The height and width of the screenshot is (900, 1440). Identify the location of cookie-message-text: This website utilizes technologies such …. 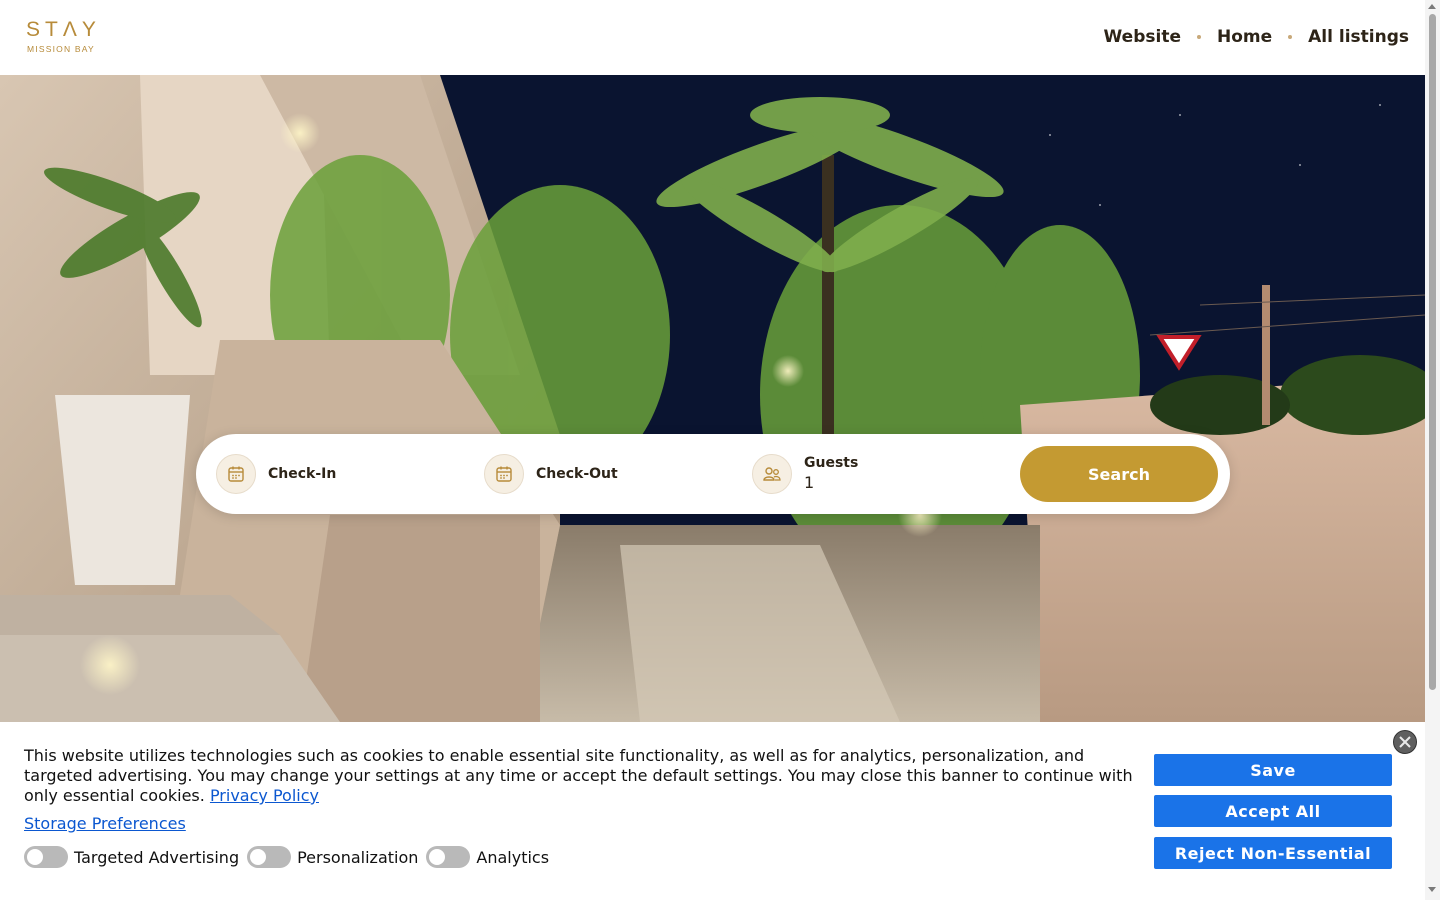
(578, 775).